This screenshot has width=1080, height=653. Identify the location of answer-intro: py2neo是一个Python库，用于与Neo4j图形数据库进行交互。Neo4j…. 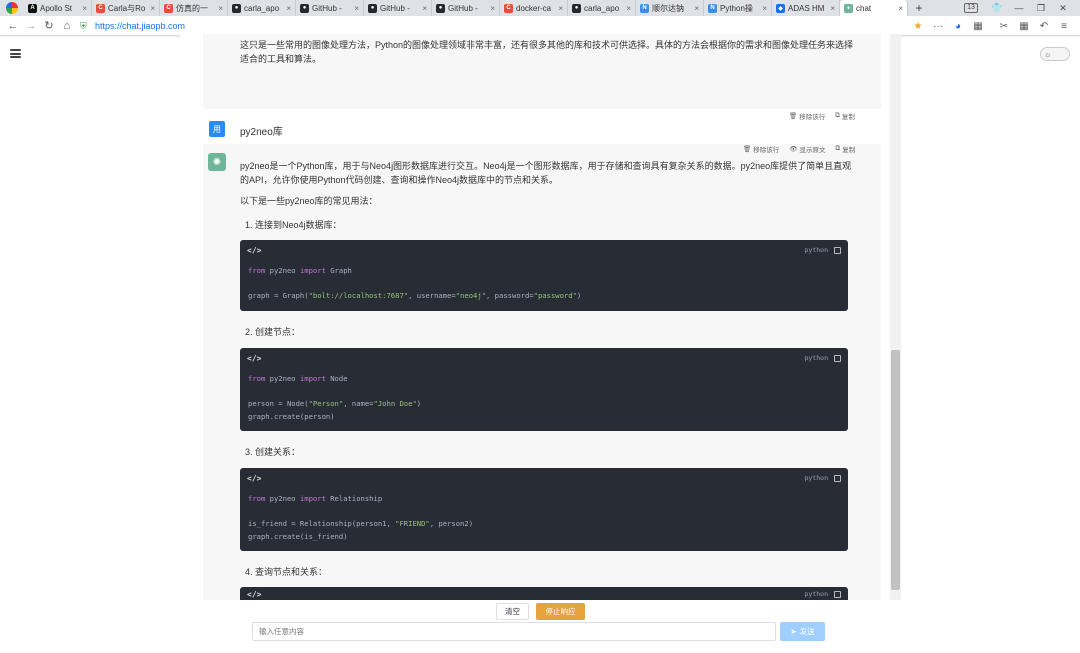
(546, 173).